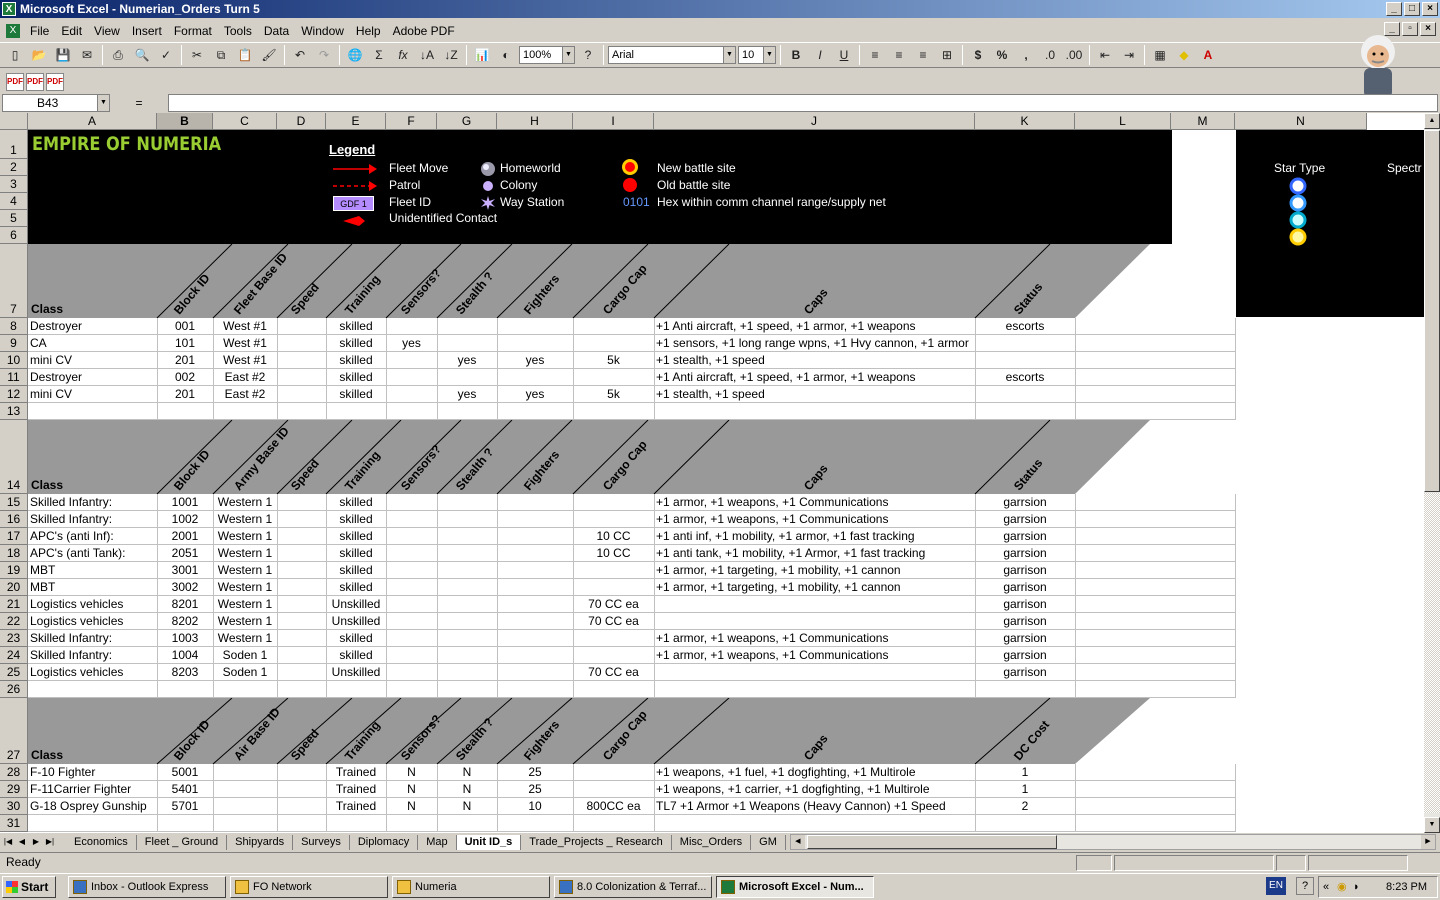  What do you see at coordinates (92, 360) in the screenshot?
I see `cell-a: mini CV` at bounding box center [92, 360].